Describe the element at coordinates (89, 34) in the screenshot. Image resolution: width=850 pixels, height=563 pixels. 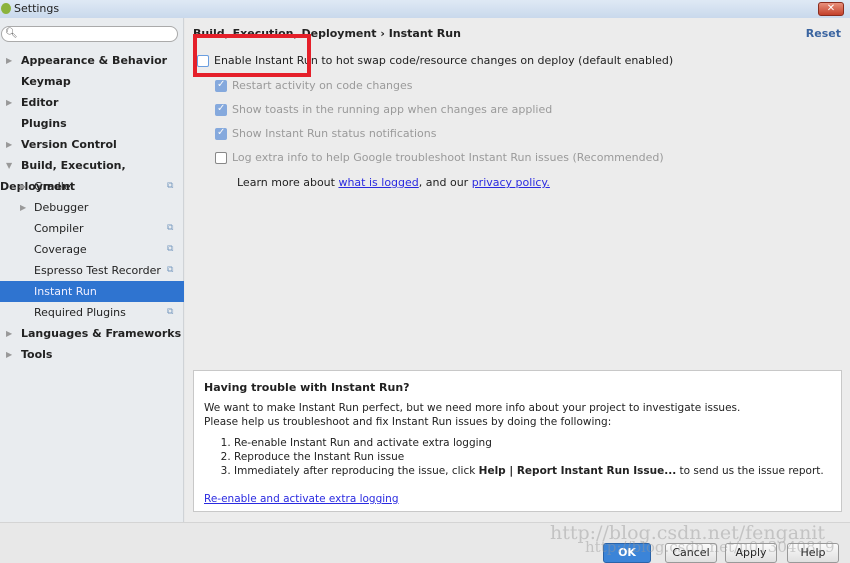
I see `search-input: 🔍︎` at that location.